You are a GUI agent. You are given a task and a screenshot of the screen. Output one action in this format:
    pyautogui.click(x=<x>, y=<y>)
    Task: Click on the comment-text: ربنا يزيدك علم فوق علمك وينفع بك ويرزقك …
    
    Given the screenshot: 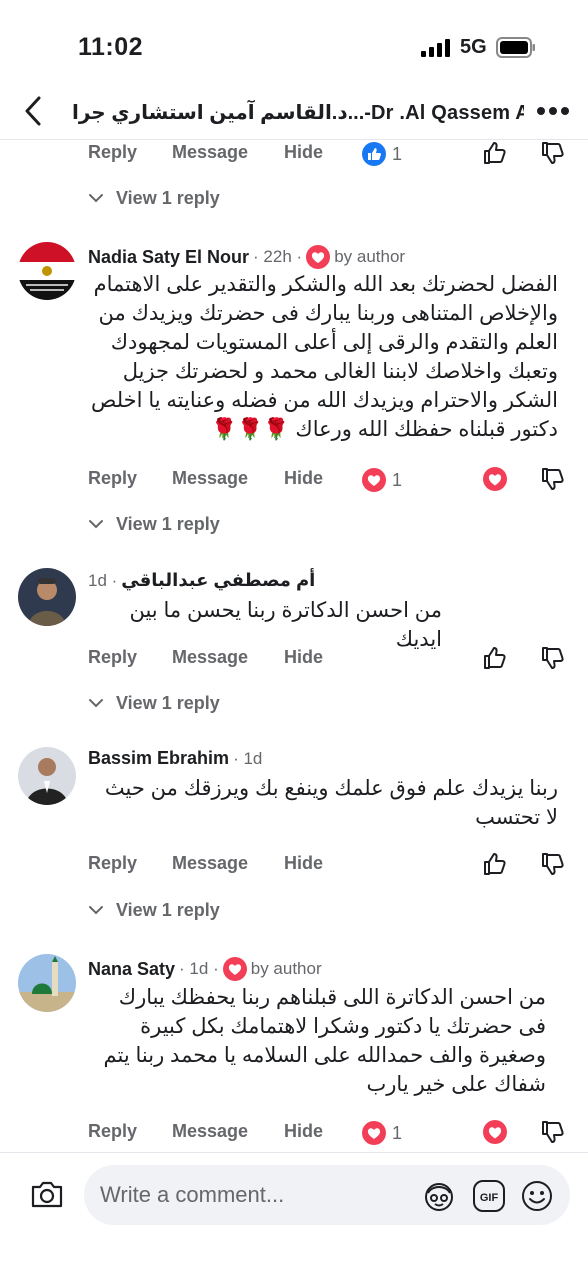 What is the action you would take?
    pyautogui.click(x=323, y=803)
    